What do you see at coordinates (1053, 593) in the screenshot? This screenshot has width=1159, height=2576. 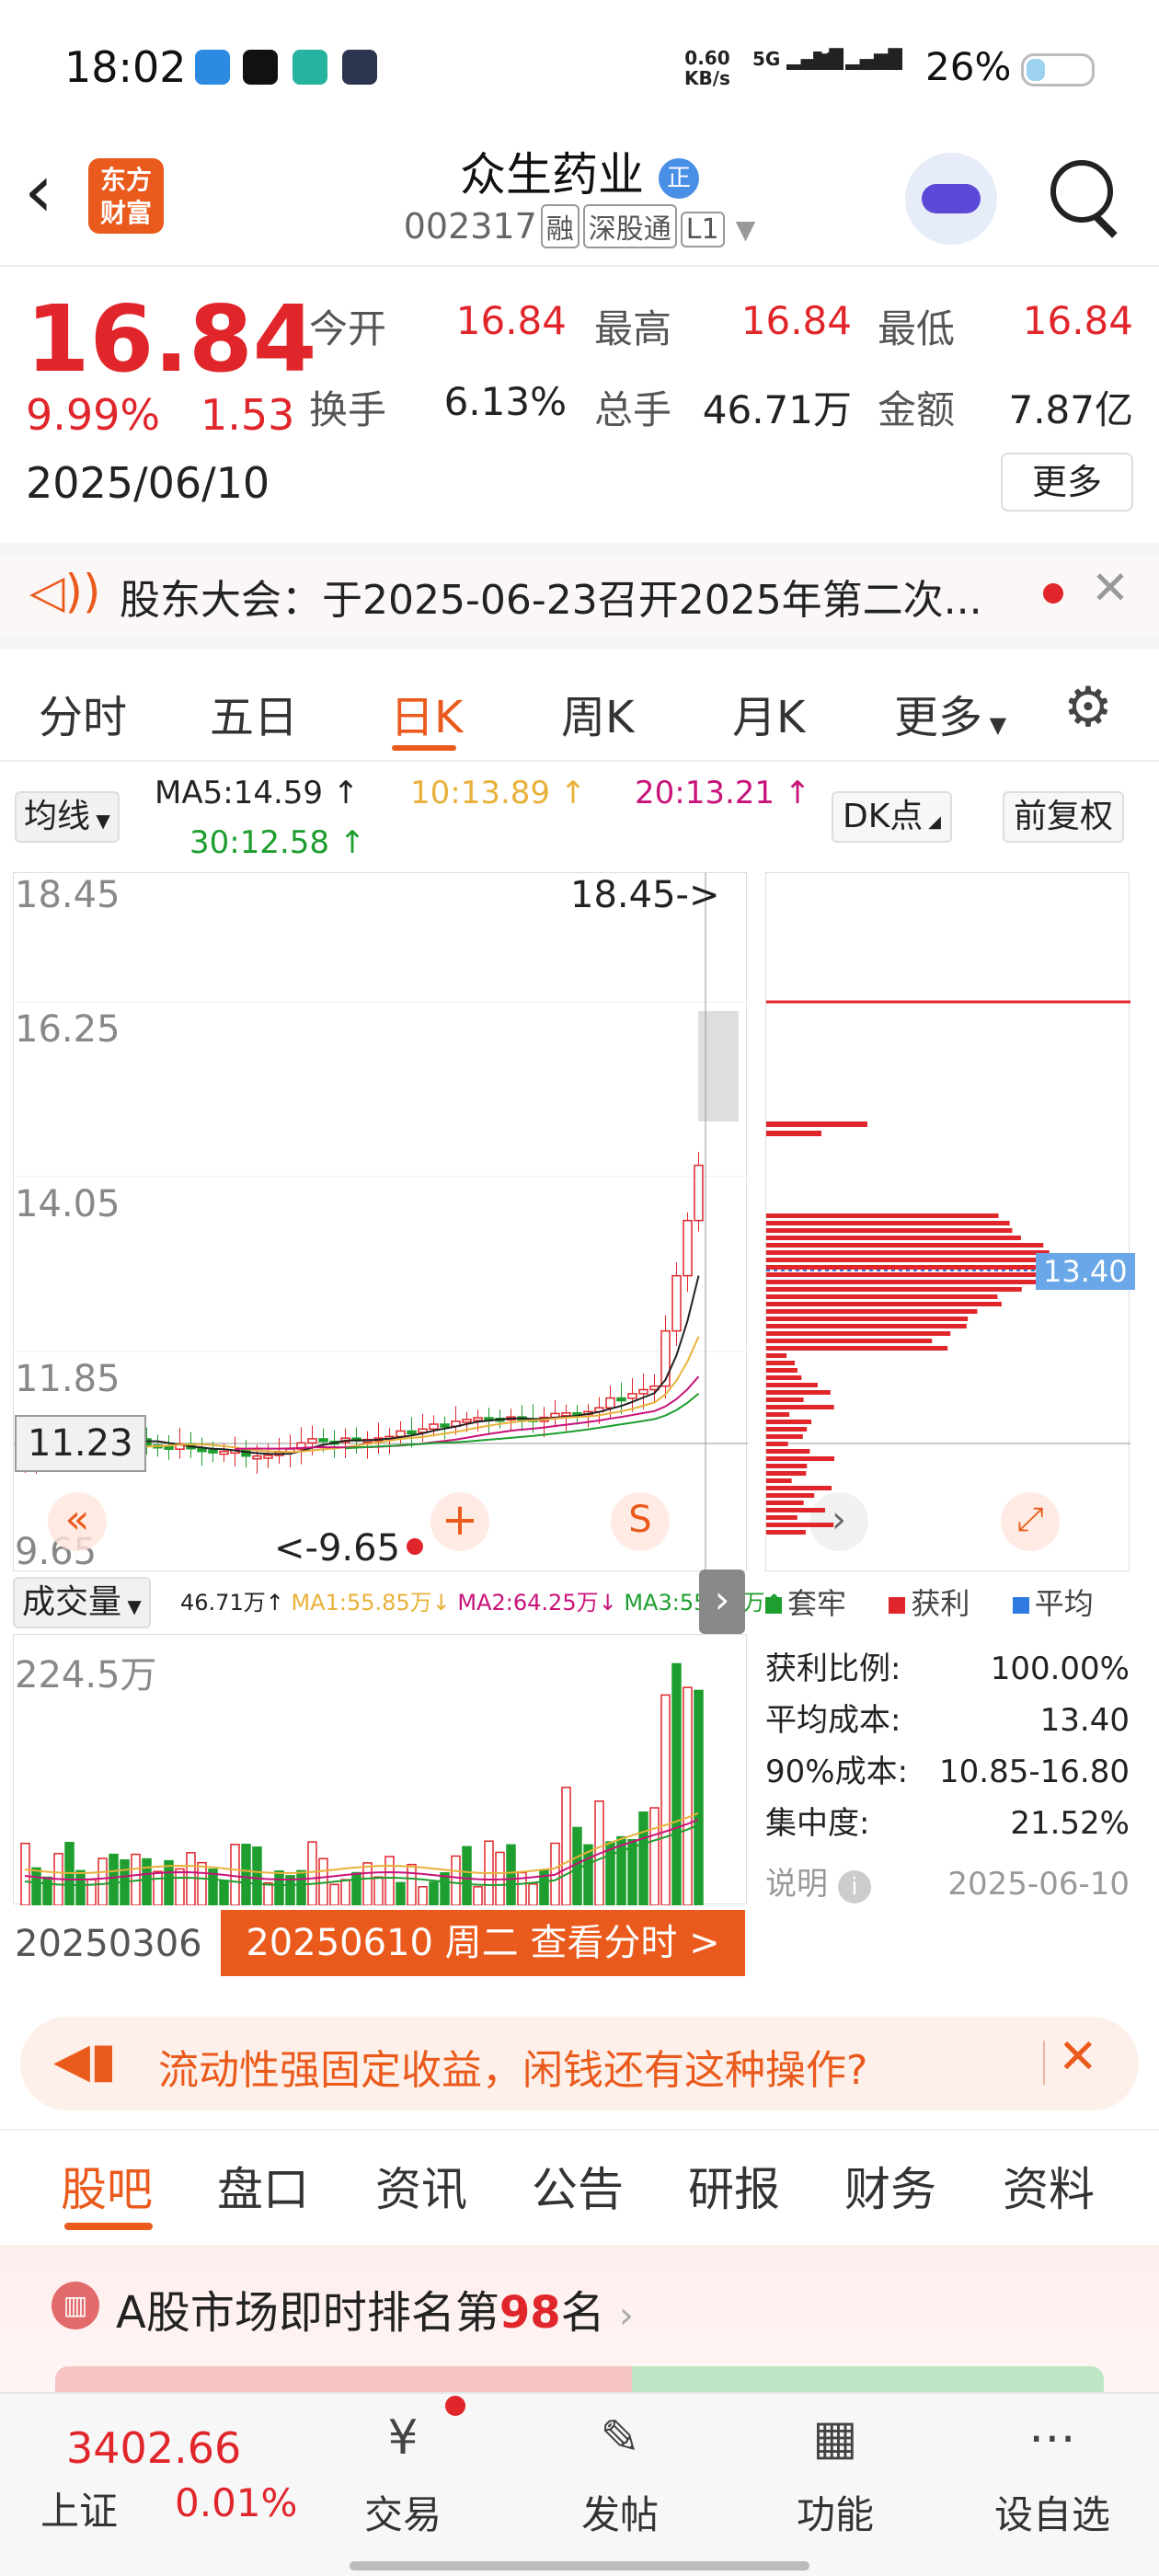 I see `unread-dot` at bounding box center [1053, 593].